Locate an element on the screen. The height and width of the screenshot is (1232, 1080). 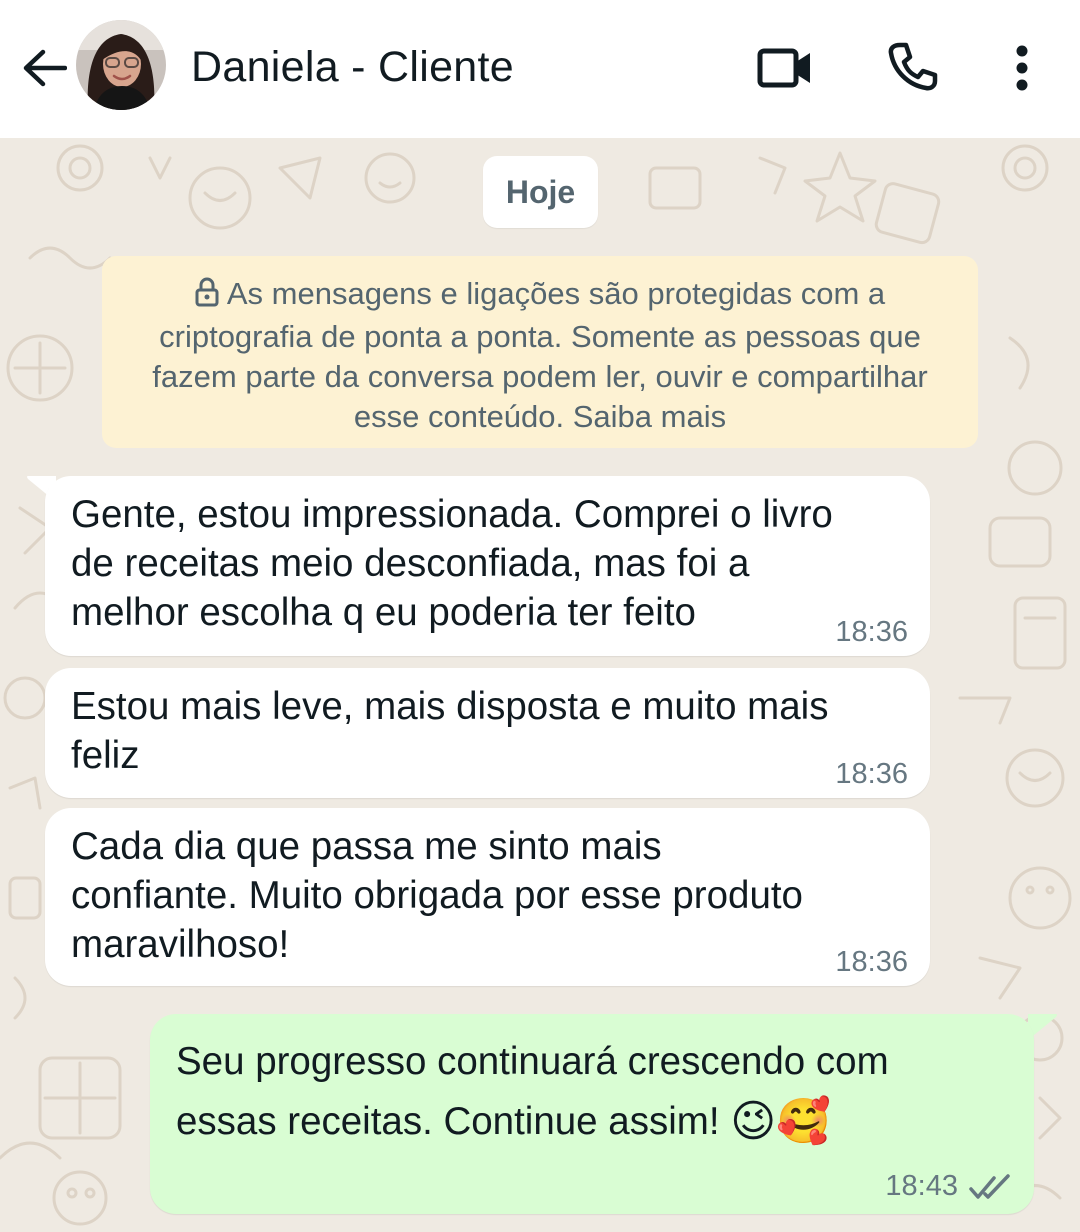
more-vertical-icon is located at coordinates (1022, 68).